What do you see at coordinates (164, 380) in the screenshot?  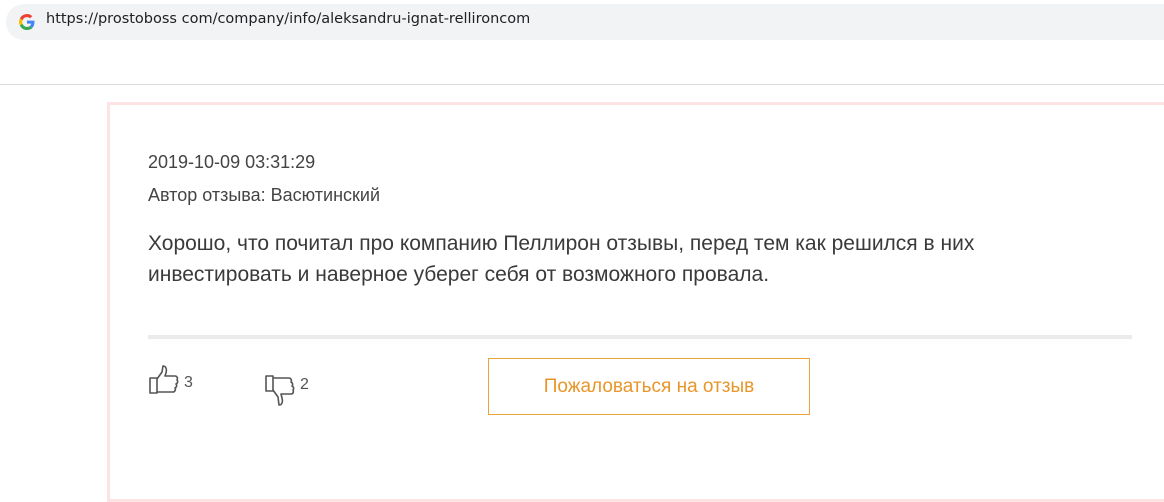 I see `thumbs-up-icon` at bounding box center [164, 380].